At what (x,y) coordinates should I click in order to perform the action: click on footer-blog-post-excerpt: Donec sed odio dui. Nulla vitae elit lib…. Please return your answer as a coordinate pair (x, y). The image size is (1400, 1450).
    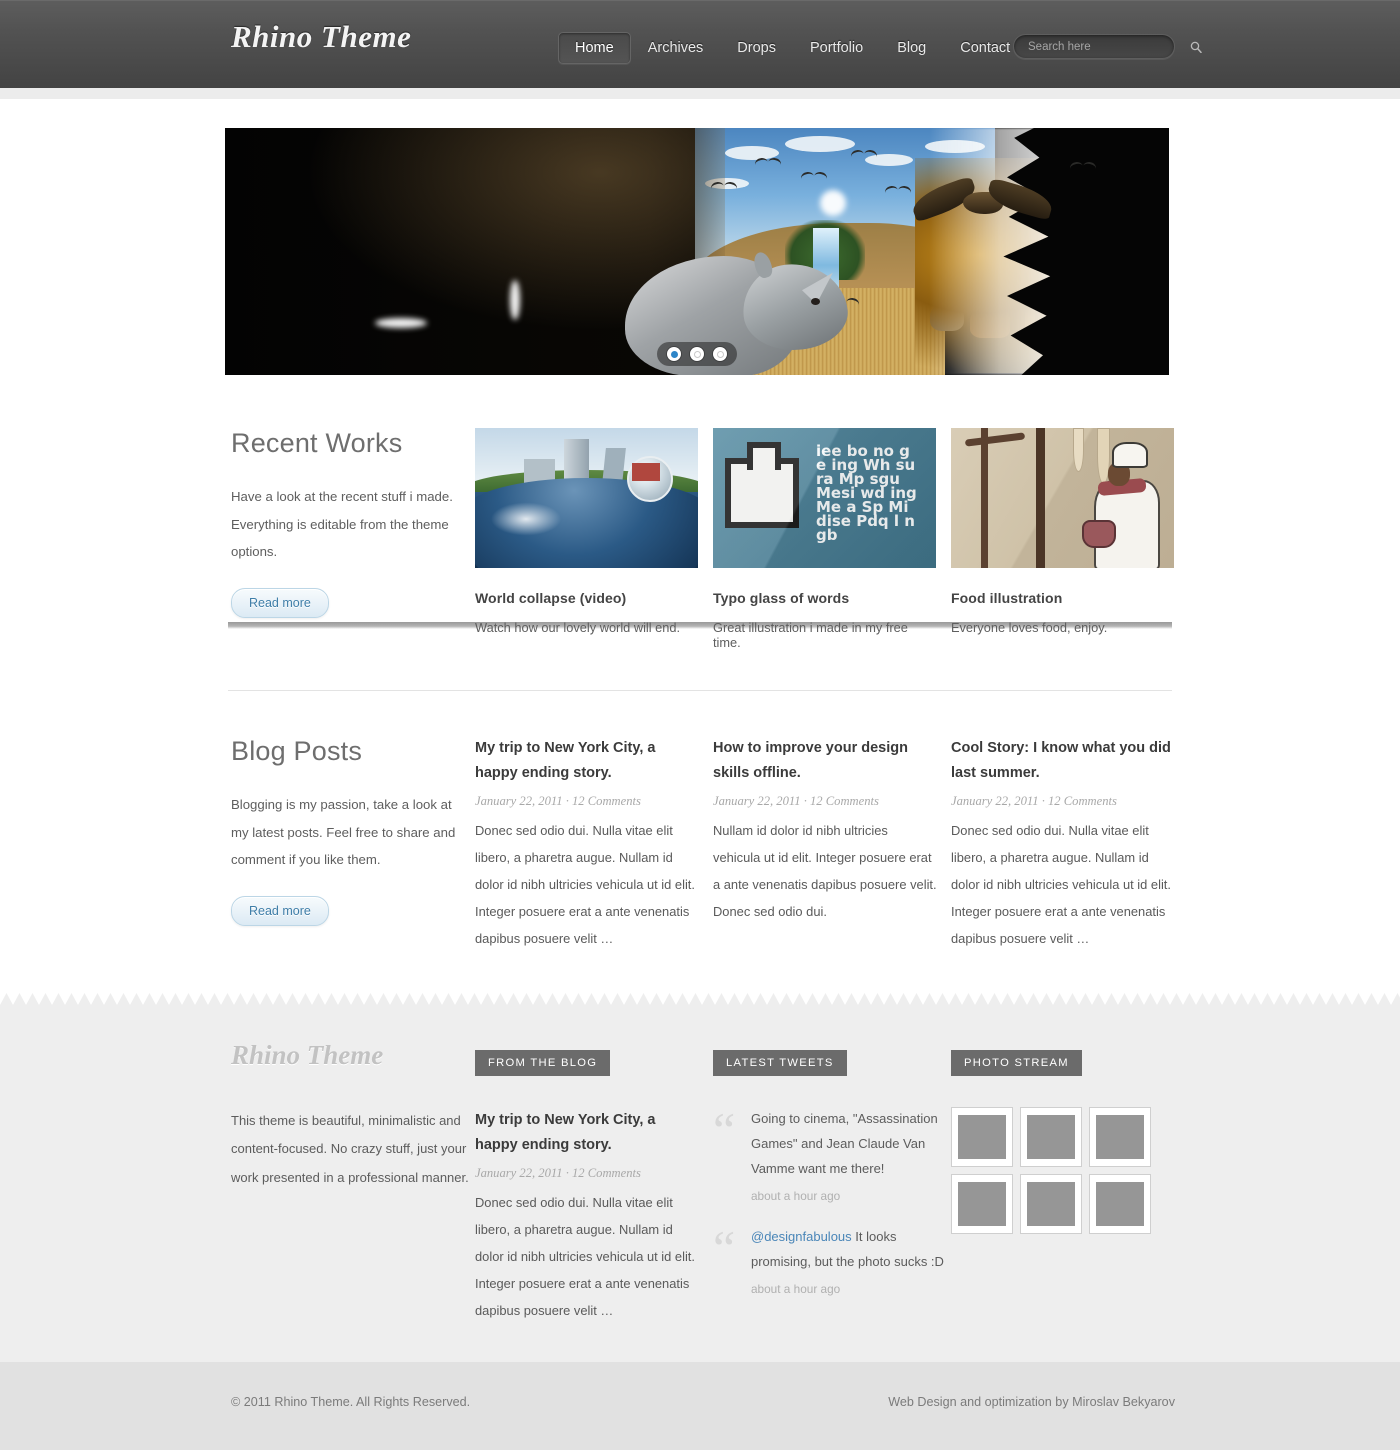
    Looking at the image, I should click on (585, 1256).